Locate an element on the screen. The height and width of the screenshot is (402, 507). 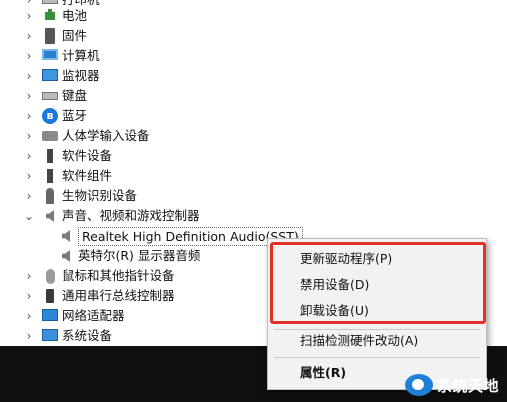
tree-item-intel-display-audio: 英特尔(R) 显示器音频 is located at coordinates (126, 256).